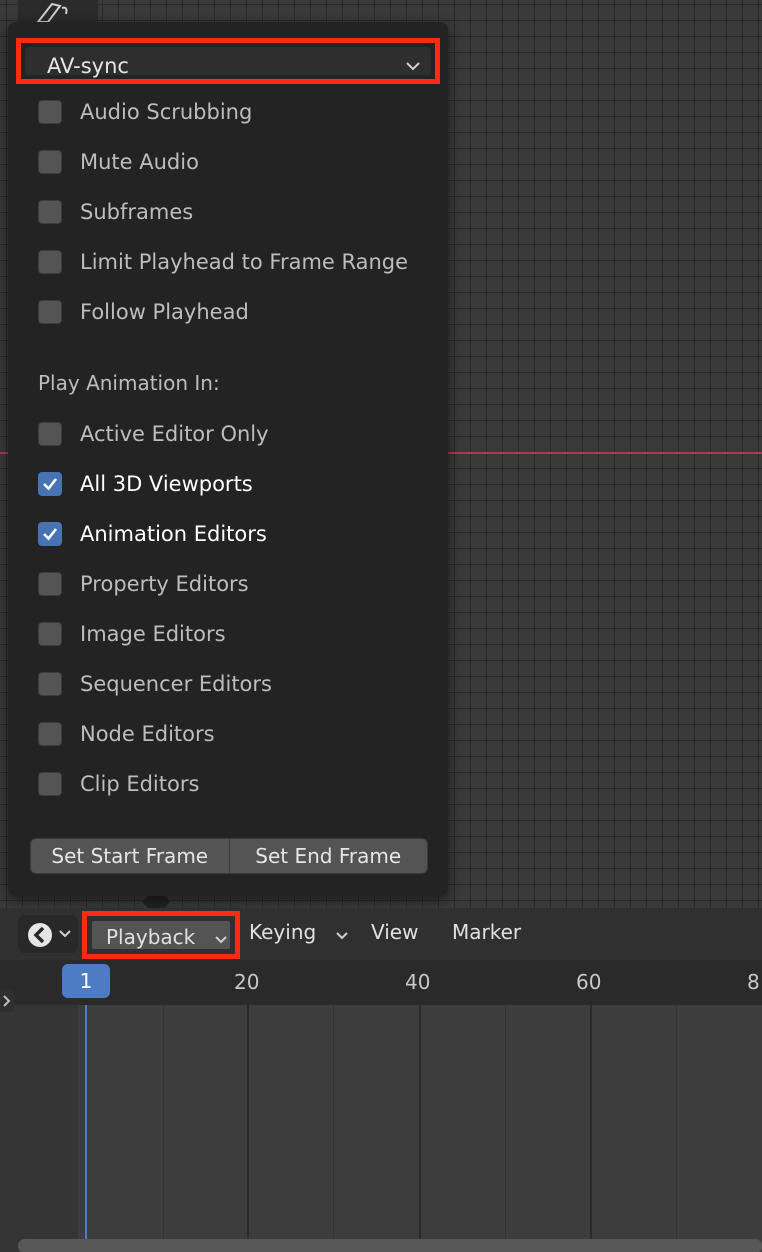 Image resolution: width=762 pixels, height=1252 pixels. I want to click on mute-audio-checkbox: Mute Audio, so click(118, 162).